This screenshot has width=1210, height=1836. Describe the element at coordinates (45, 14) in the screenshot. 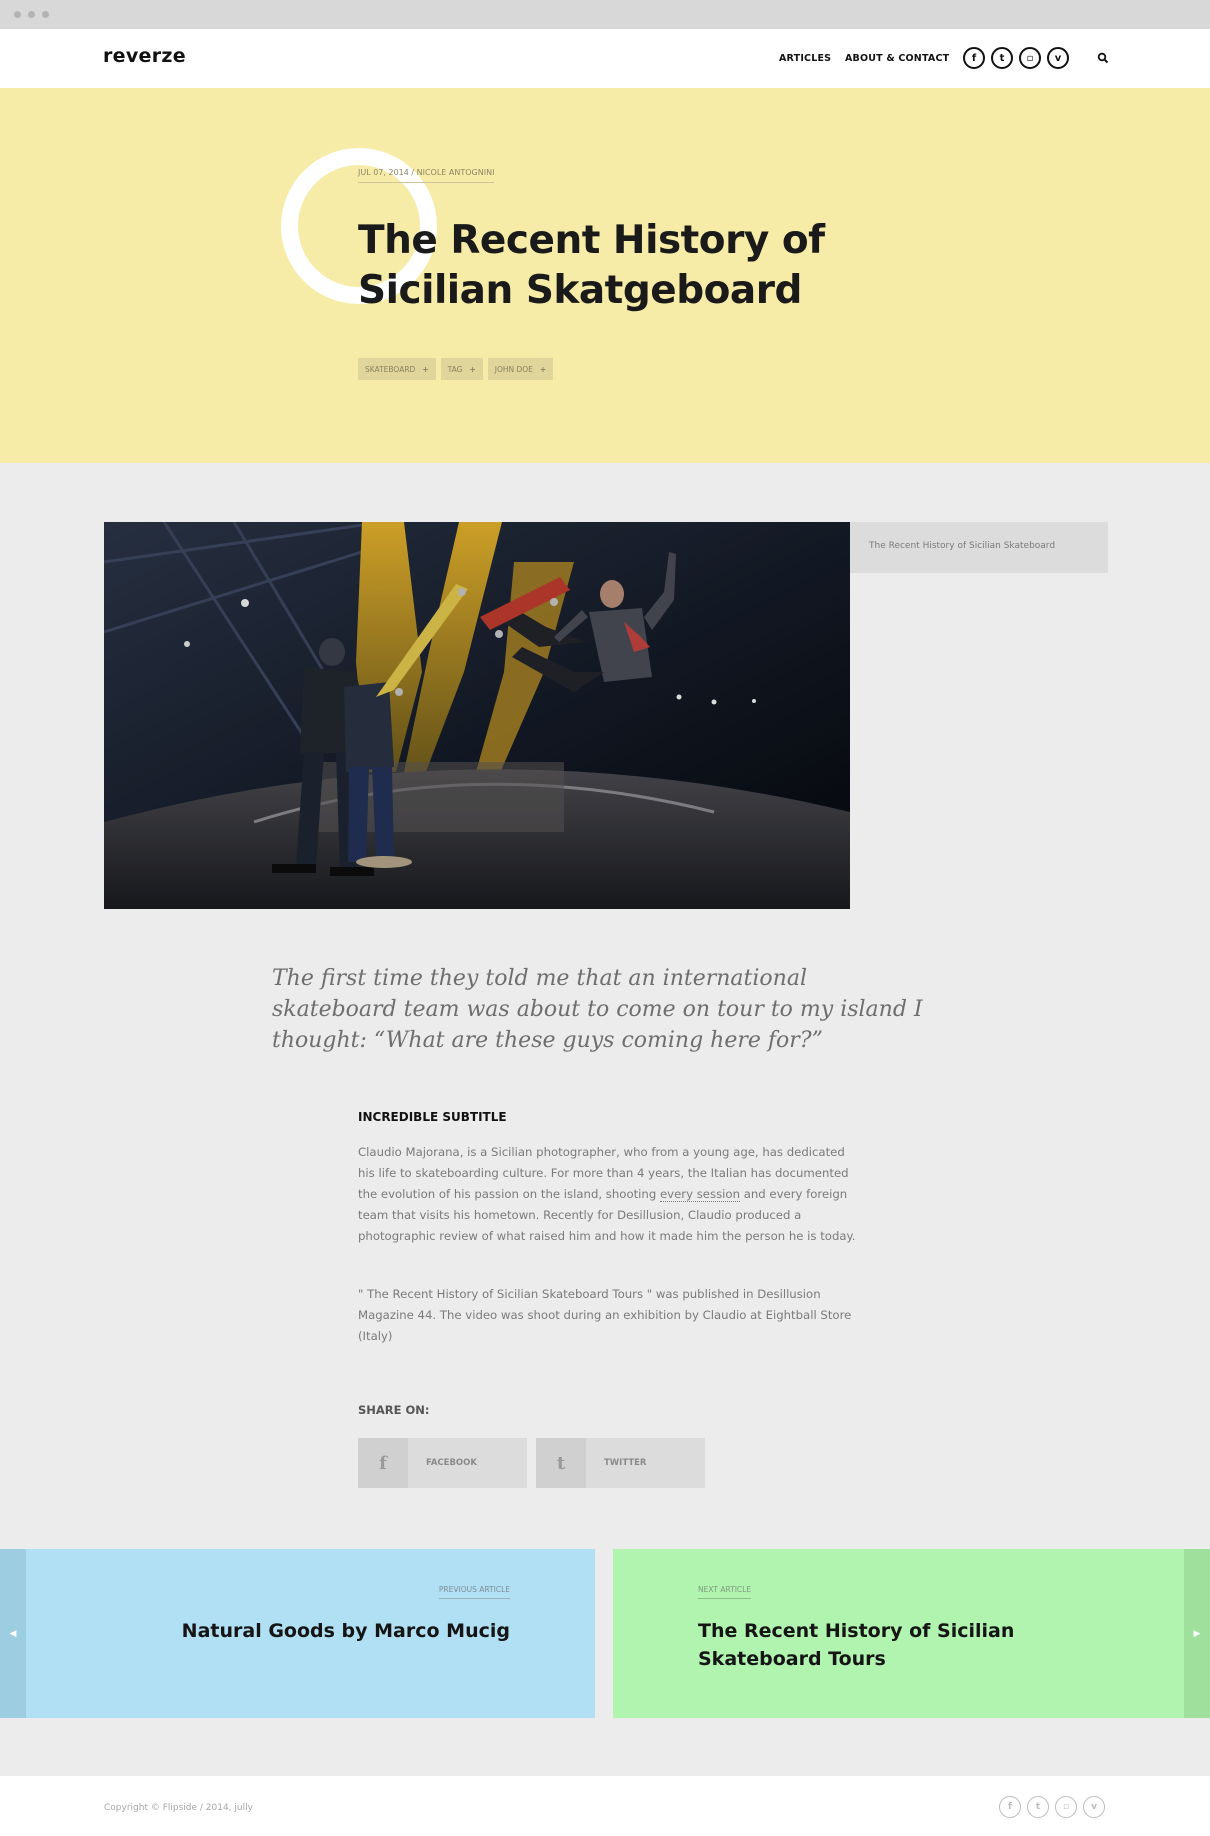

I see `window-maximize-dot` at that location.